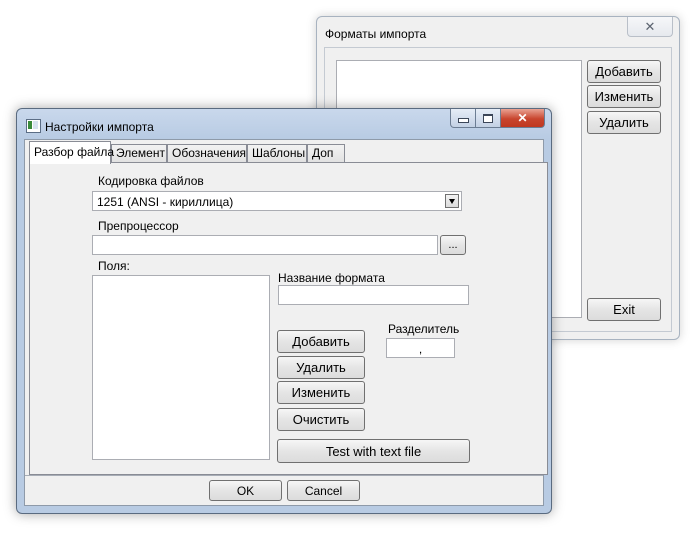 Image resolution: width=697 pixels, height=535 pixels. I want to click on encoding-select: 1251 (ANSI - кириллица), so click(277, 201).